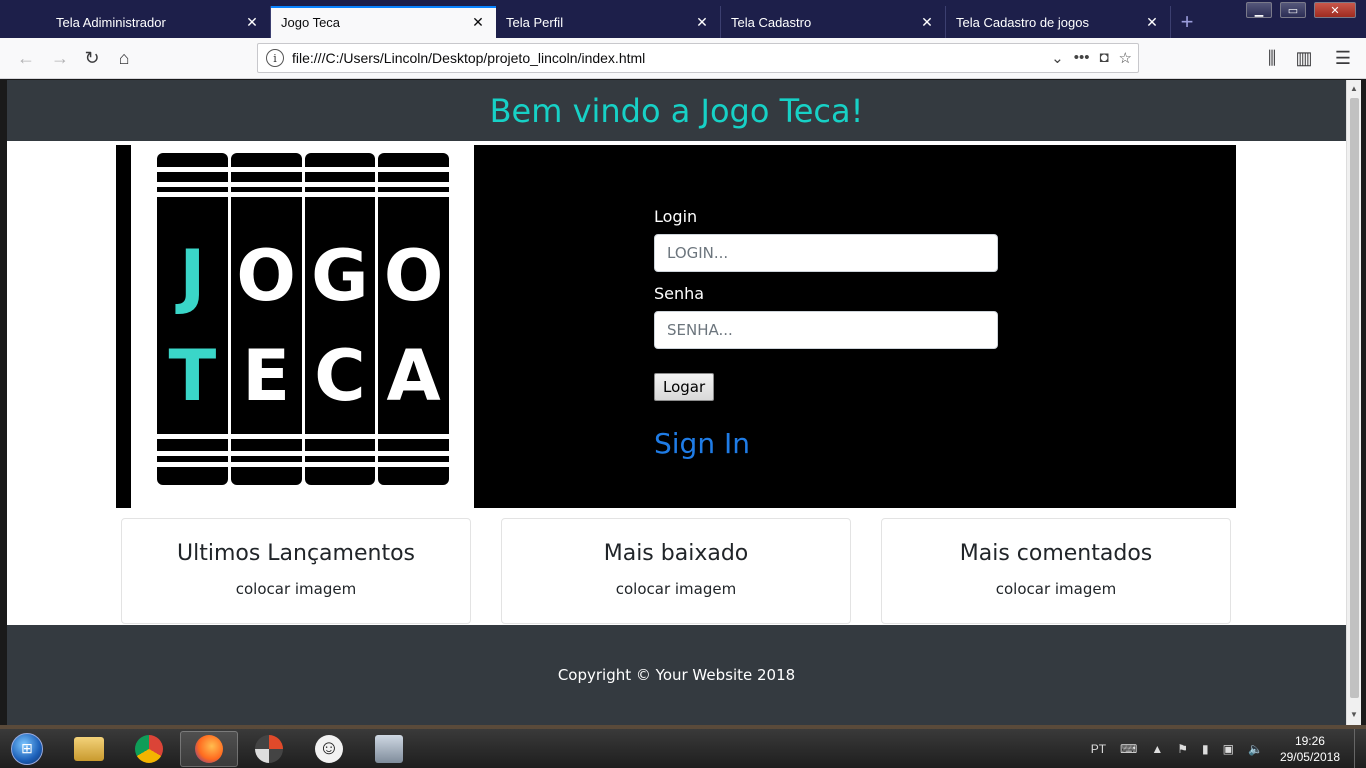  What do you see at coordinates (1309, 740) in the screenshot?
I see `clock-time: 19:26` at bounding box center [1309, 740].